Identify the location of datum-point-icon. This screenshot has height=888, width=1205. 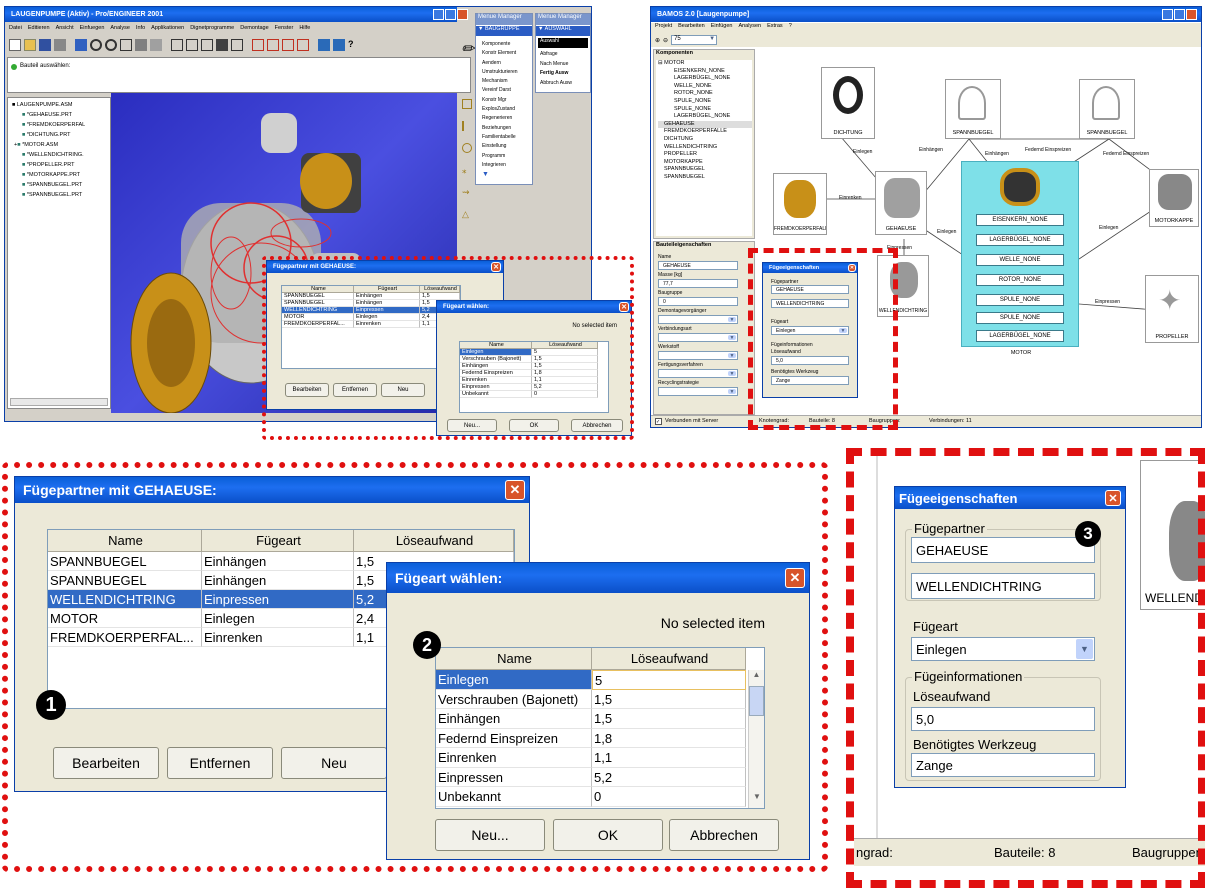
(288, 45).